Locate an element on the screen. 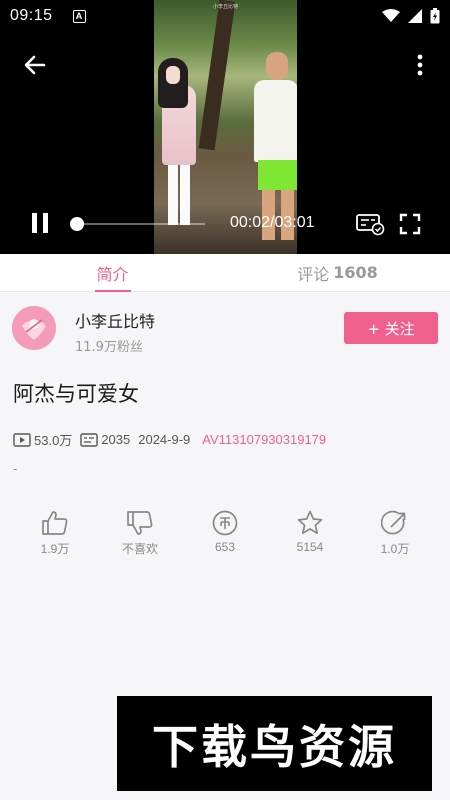 The image size is (450, 800). share-icon is located at coordinates (393, 522).